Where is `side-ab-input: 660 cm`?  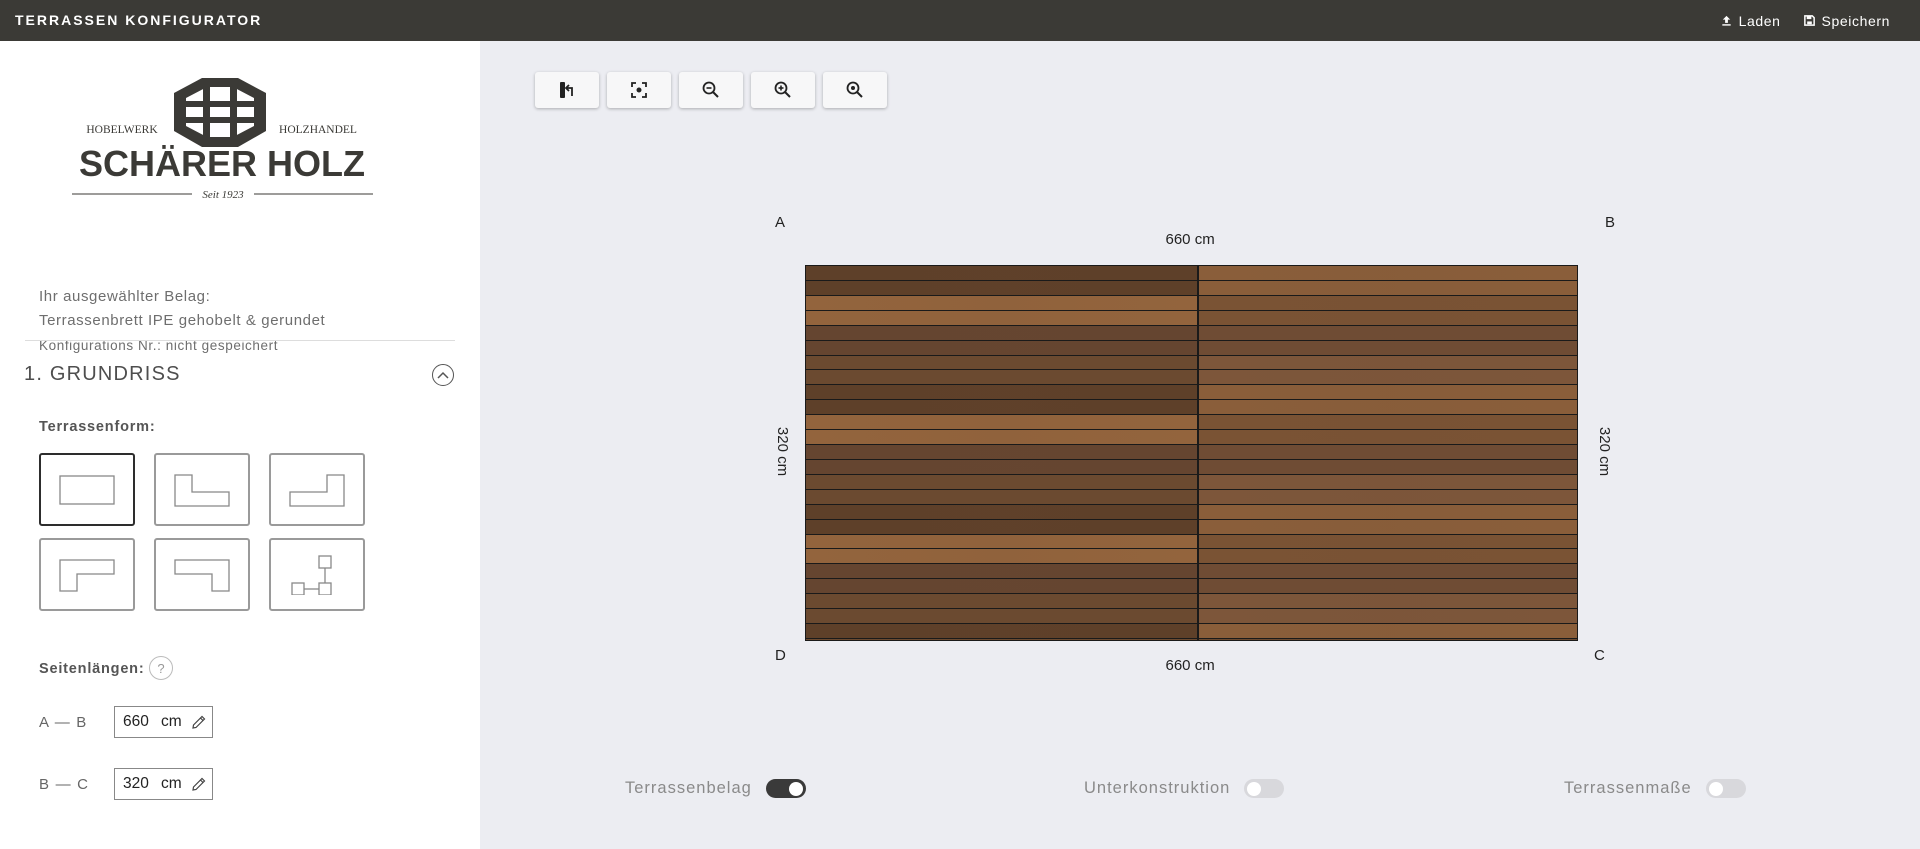
side-ab-input: 660 cm is located at coordinates (163, 722).